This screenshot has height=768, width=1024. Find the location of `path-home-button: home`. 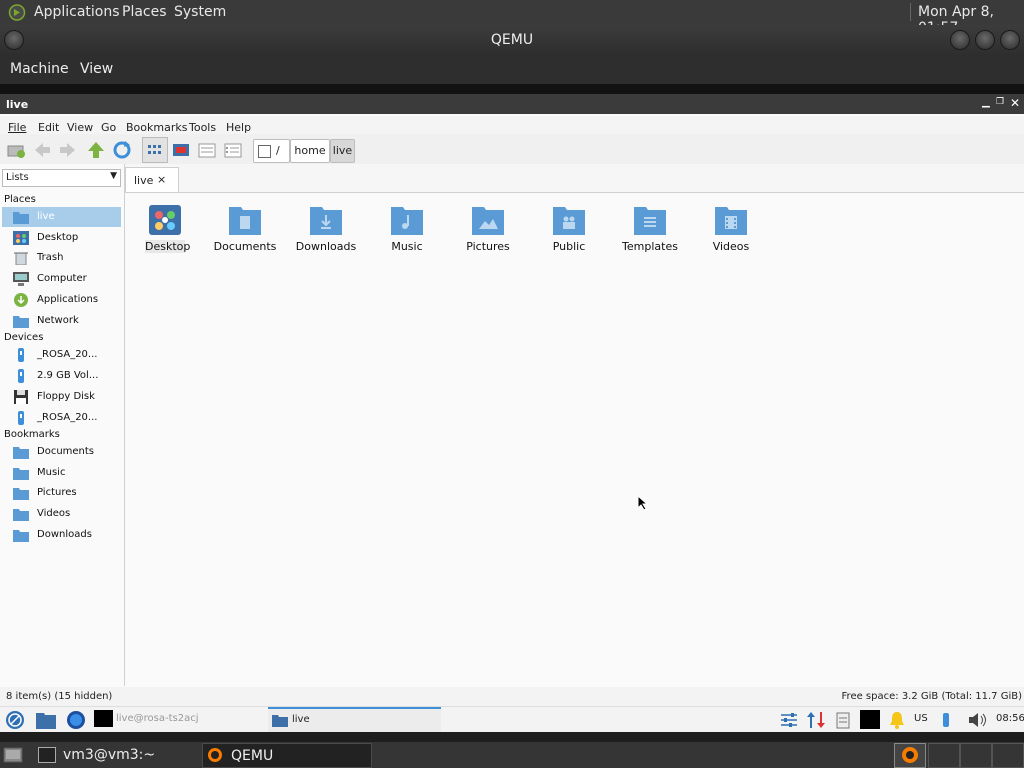

path-home-button: home is located at coordinates (310, 151).